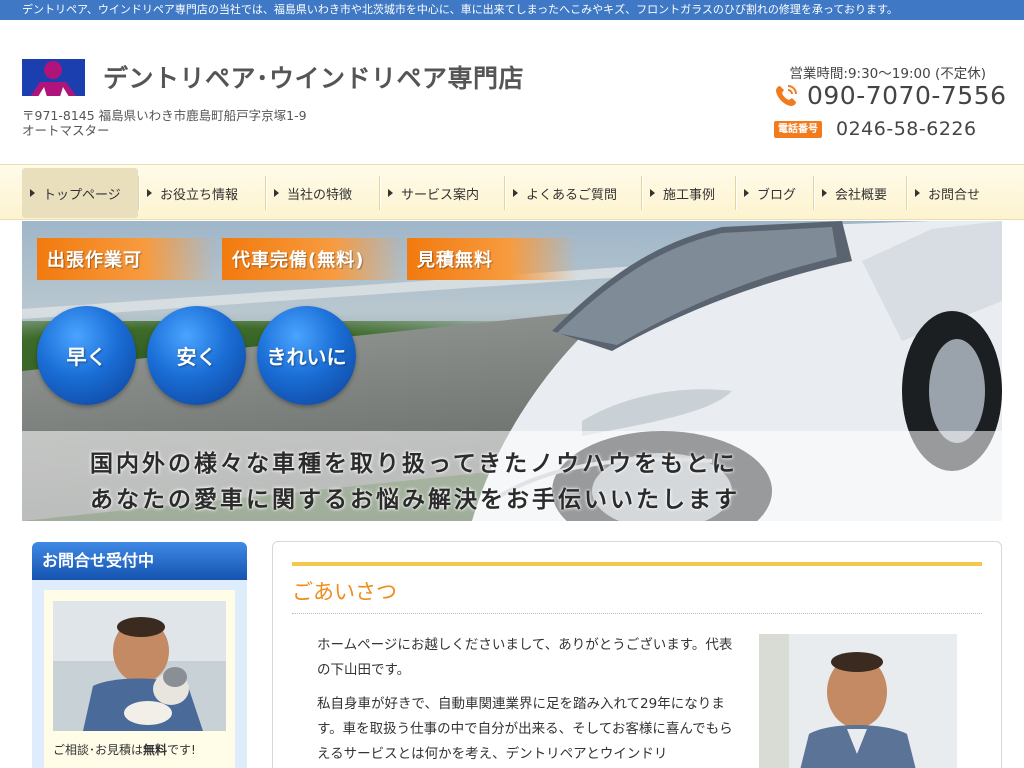  Describe the element at coordinates (139, 666) in the screenshot. I see `owner-with-cat-photo` at that location.